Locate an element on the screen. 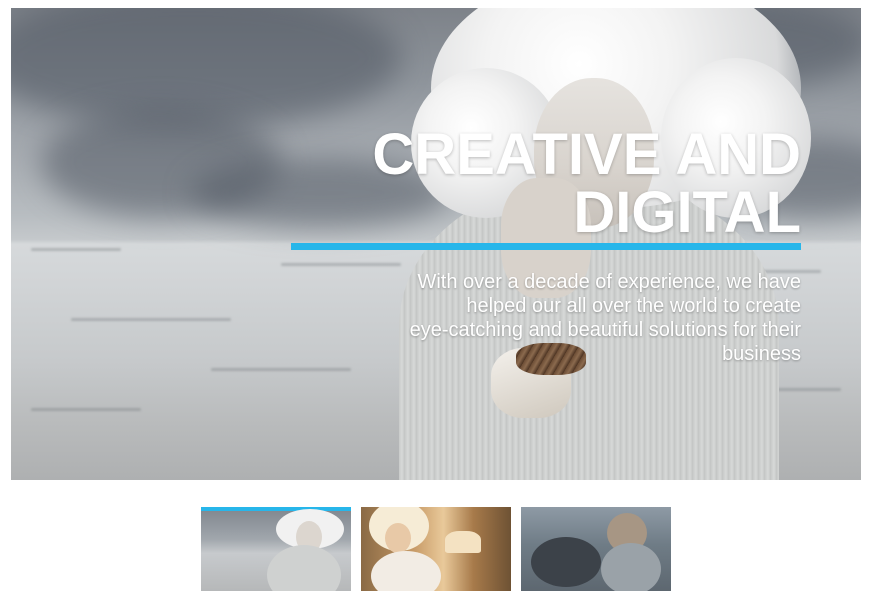  thumbnail-lamp is located at coordinates (463, 542).